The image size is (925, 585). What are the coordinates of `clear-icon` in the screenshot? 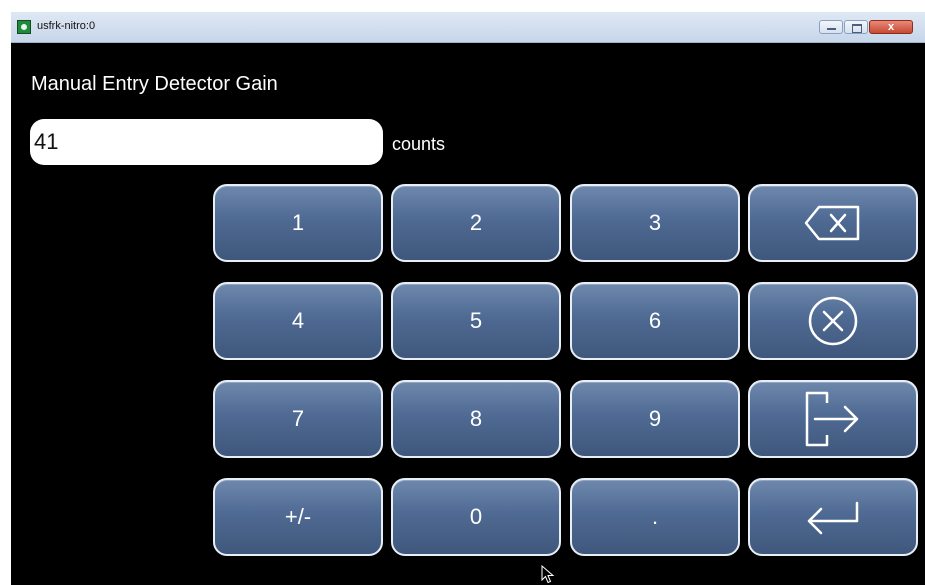 It's located at (833, 321).